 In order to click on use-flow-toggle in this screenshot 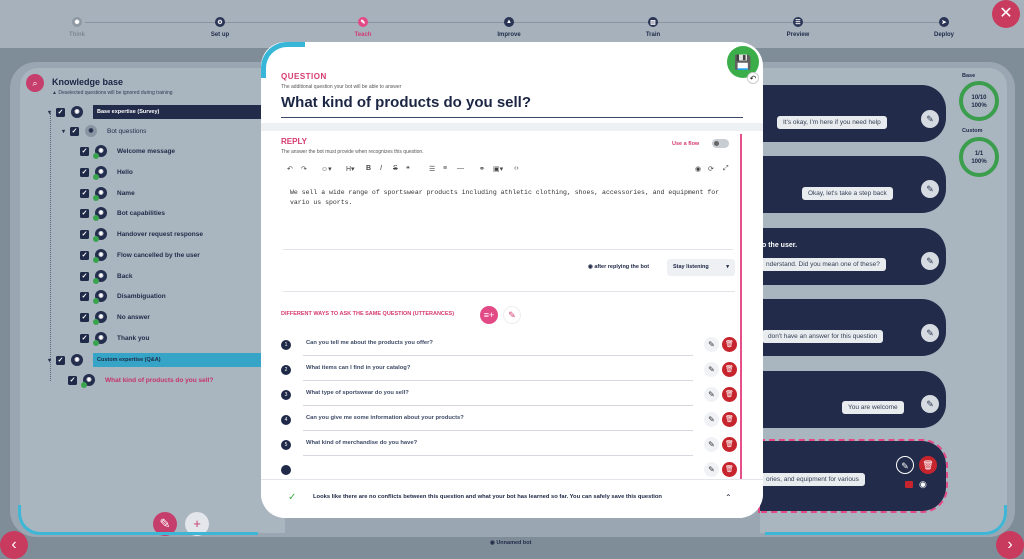, I will do `click(720, 143)`.